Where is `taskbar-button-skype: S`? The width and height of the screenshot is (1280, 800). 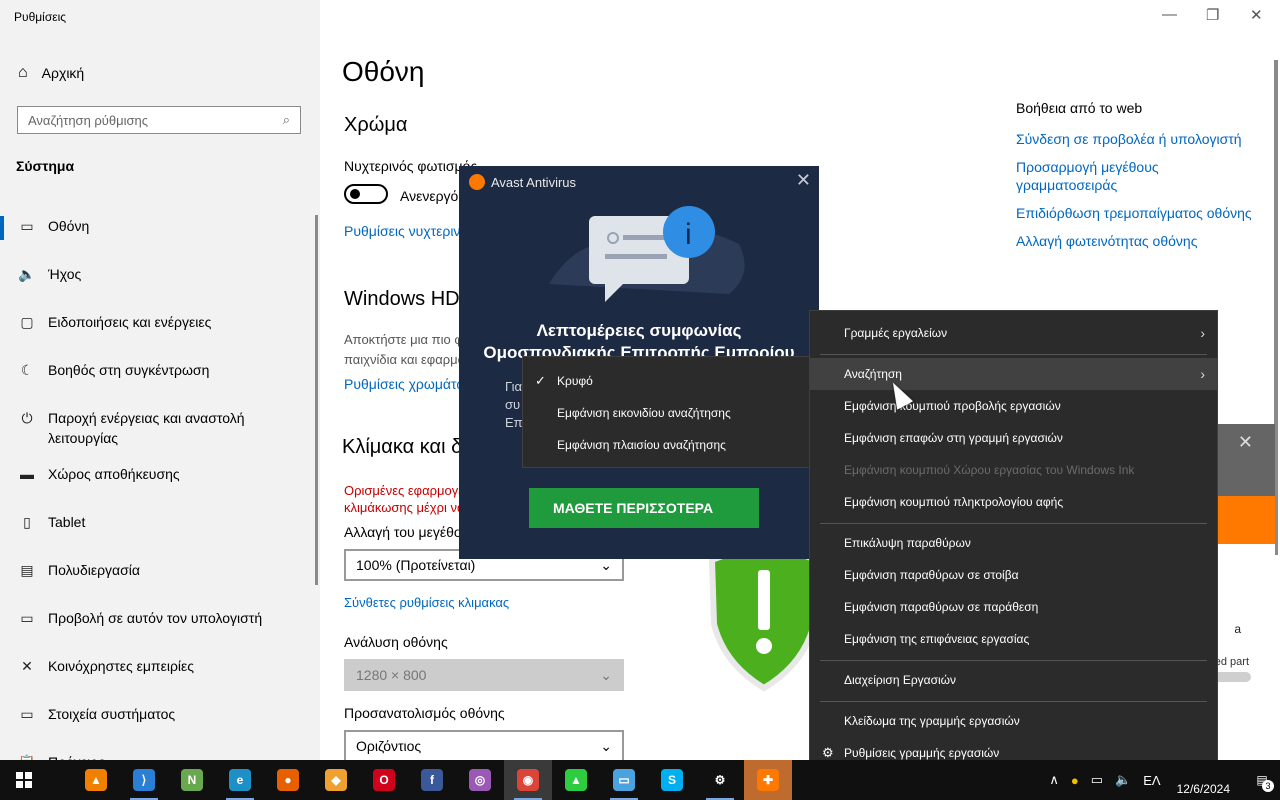 taskbar-button-skype: S is located at coordinates (672, 780).